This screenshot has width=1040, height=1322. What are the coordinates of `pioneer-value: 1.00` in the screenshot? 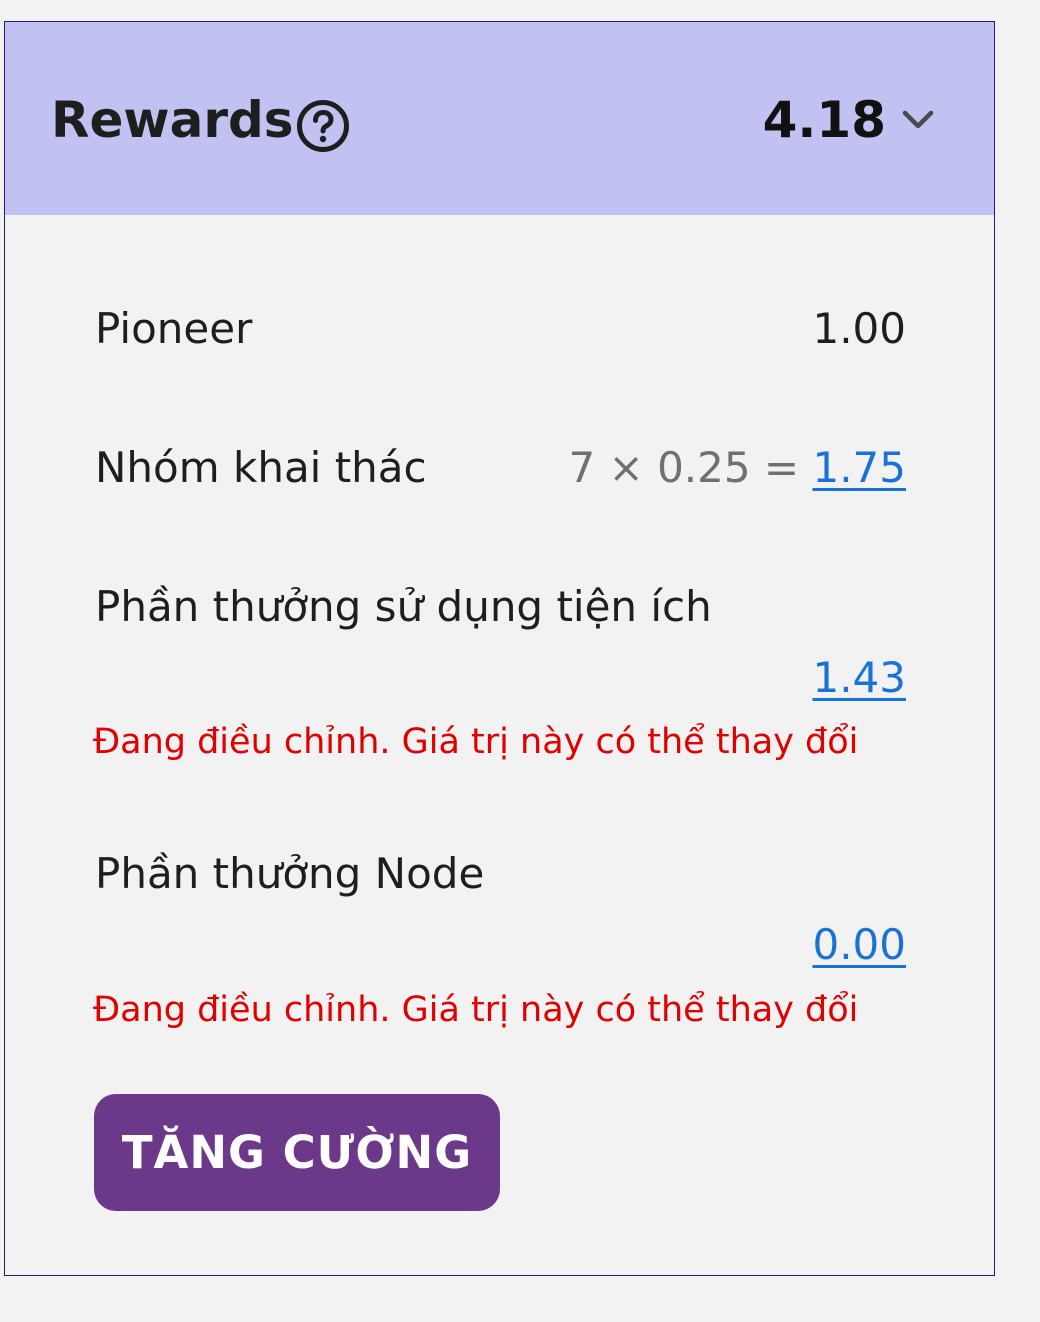 It's located at (859, 328).